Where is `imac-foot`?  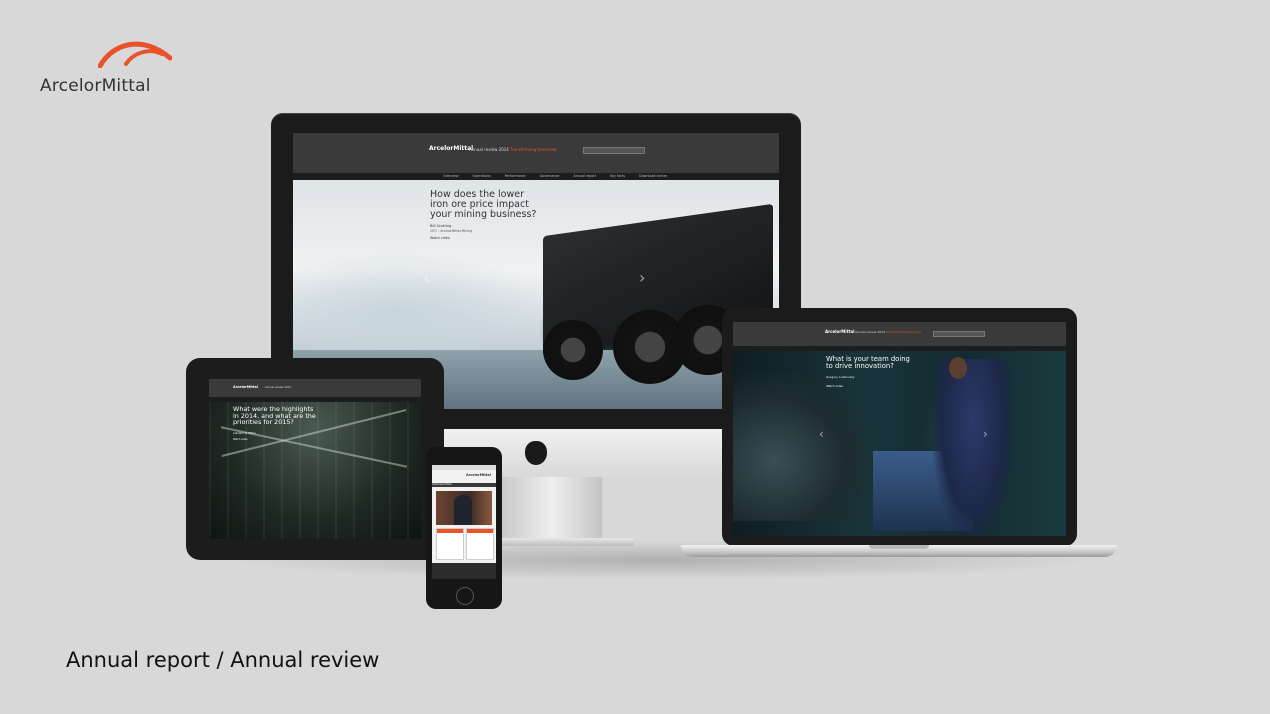 imac-foot is located at coordinates (558, 542).